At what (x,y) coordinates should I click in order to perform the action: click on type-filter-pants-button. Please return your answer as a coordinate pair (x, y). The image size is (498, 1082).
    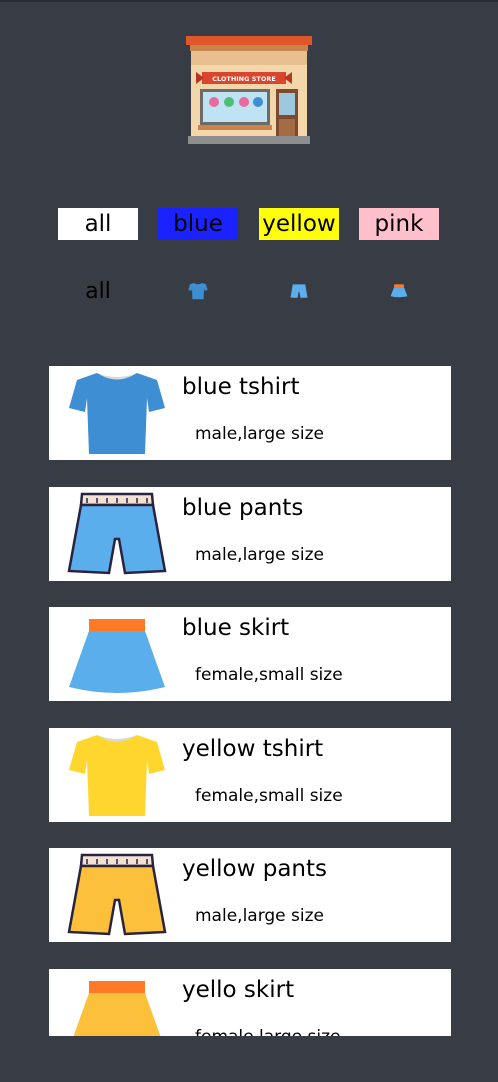
    Looking at the image, I should click on (299, 291).